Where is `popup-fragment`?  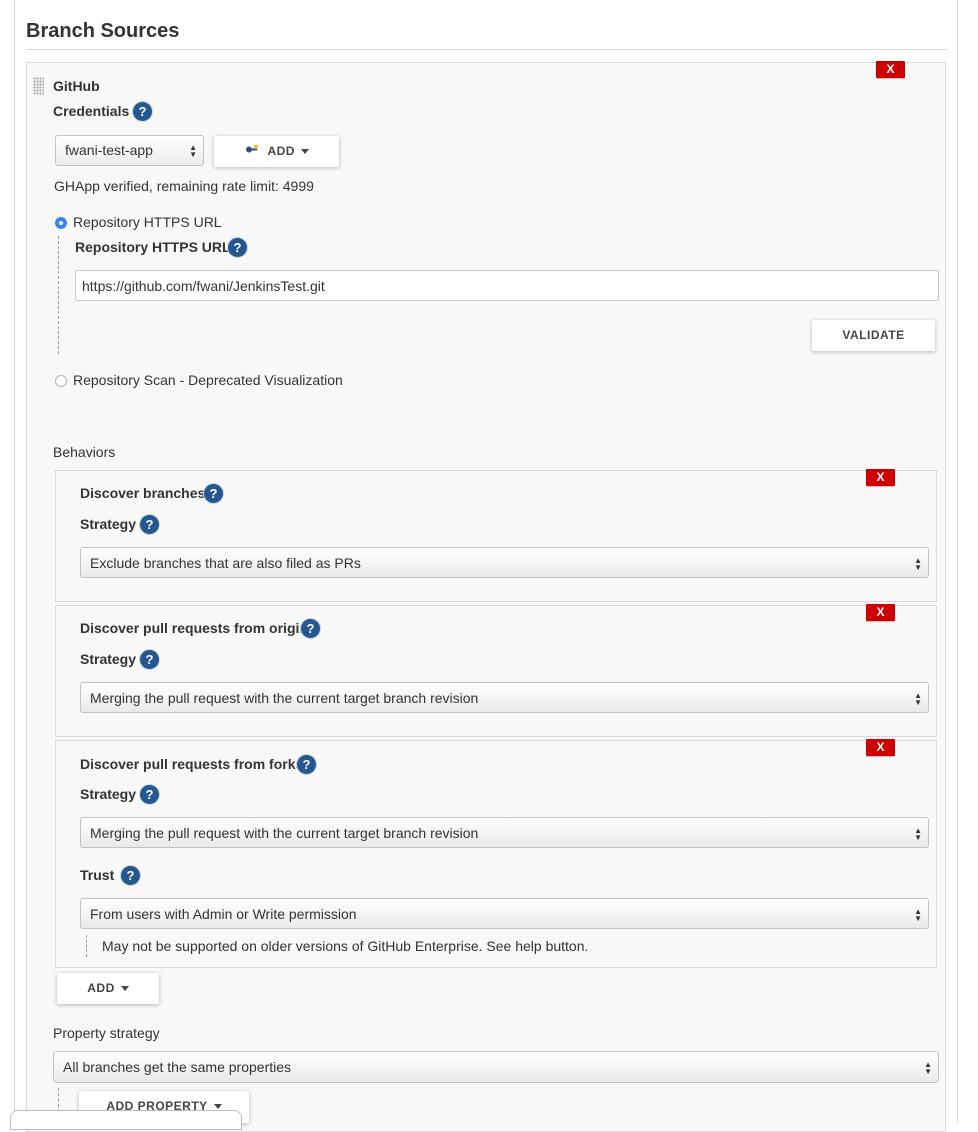 popup-fragment is located at coordinates (126, 1120).